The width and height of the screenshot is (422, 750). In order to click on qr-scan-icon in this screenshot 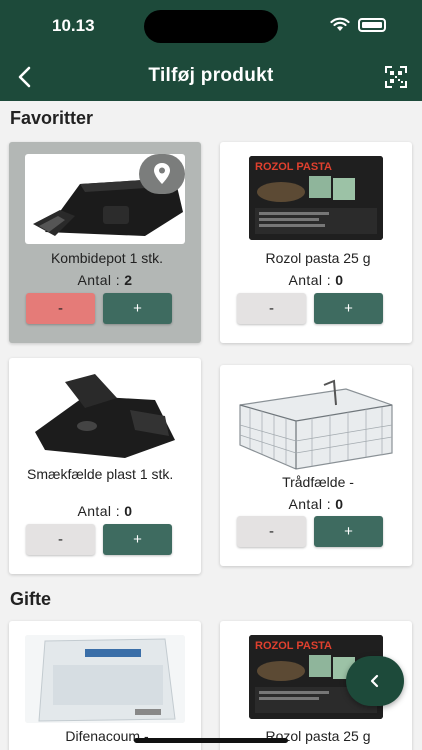, I will do `click(396, 77)`.